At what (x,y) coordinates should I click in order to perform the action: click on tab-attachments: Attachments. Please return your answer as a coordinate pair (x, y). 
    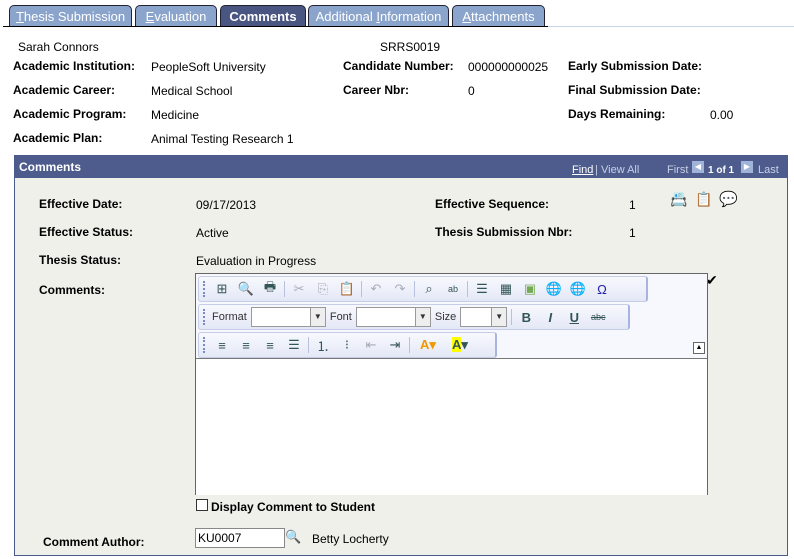
    Looking at the image, I should click on (498, 15).